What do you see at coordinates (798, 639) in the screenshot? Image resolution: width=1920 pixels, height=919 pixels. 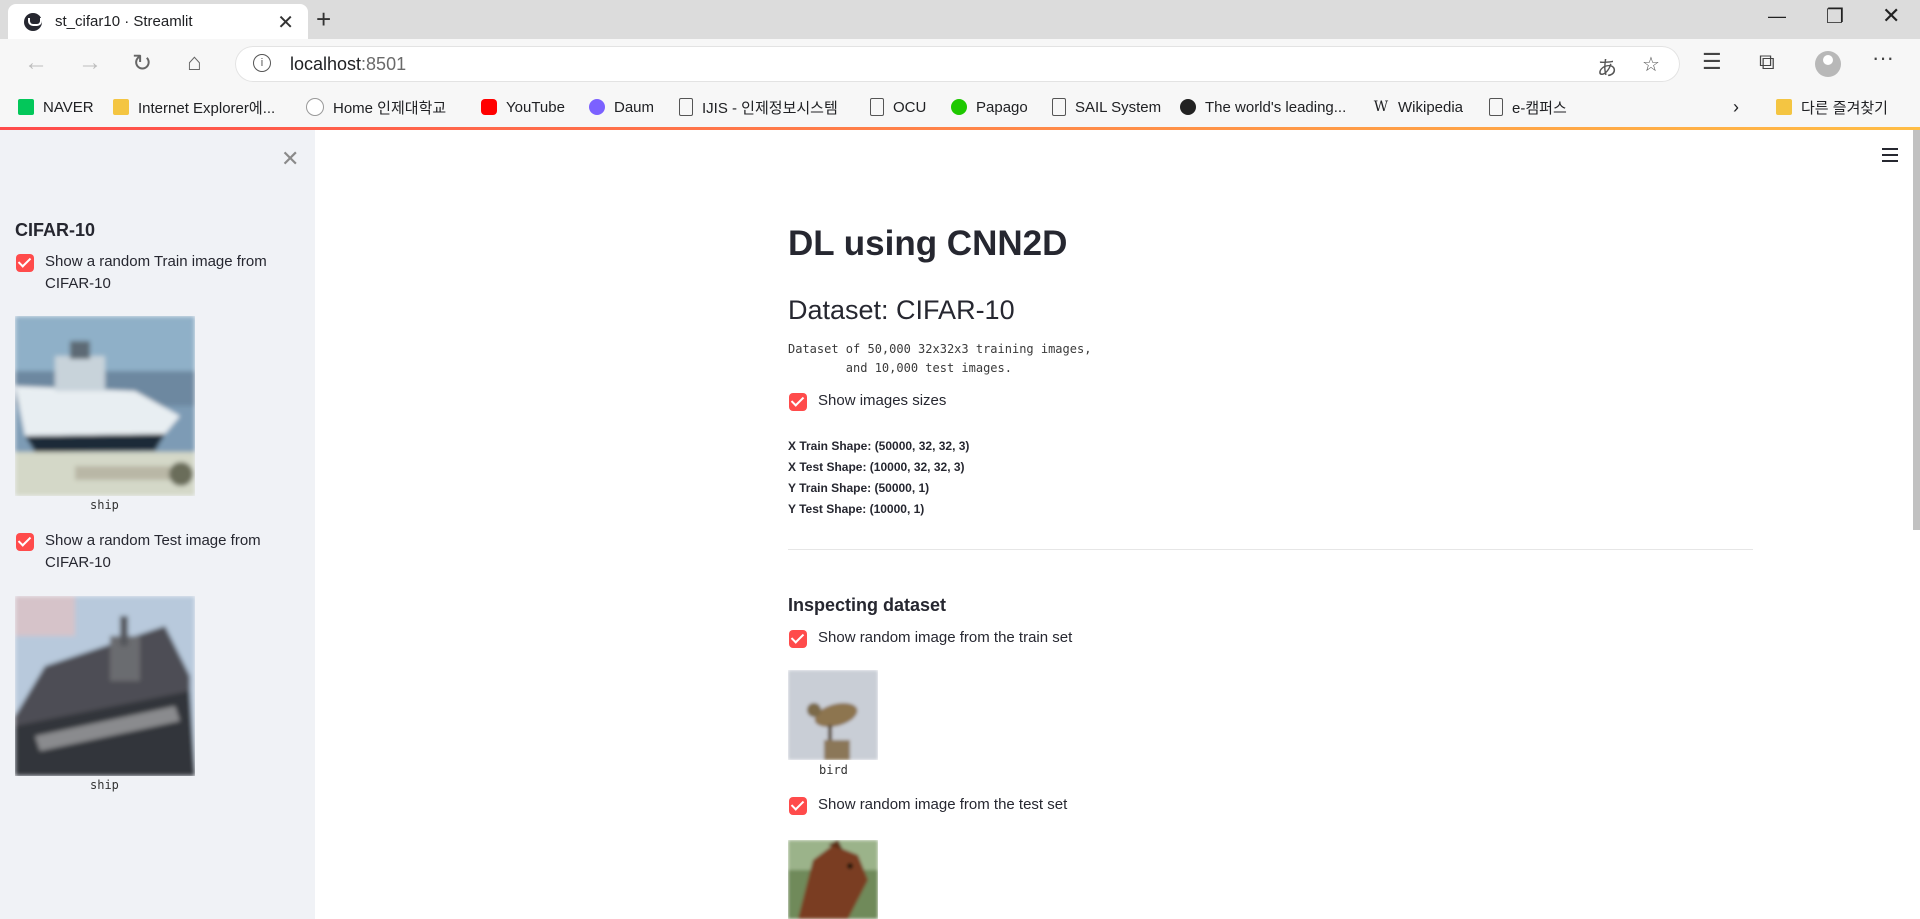 I see `train-set-checkbox` at bounding box center [798, 639].